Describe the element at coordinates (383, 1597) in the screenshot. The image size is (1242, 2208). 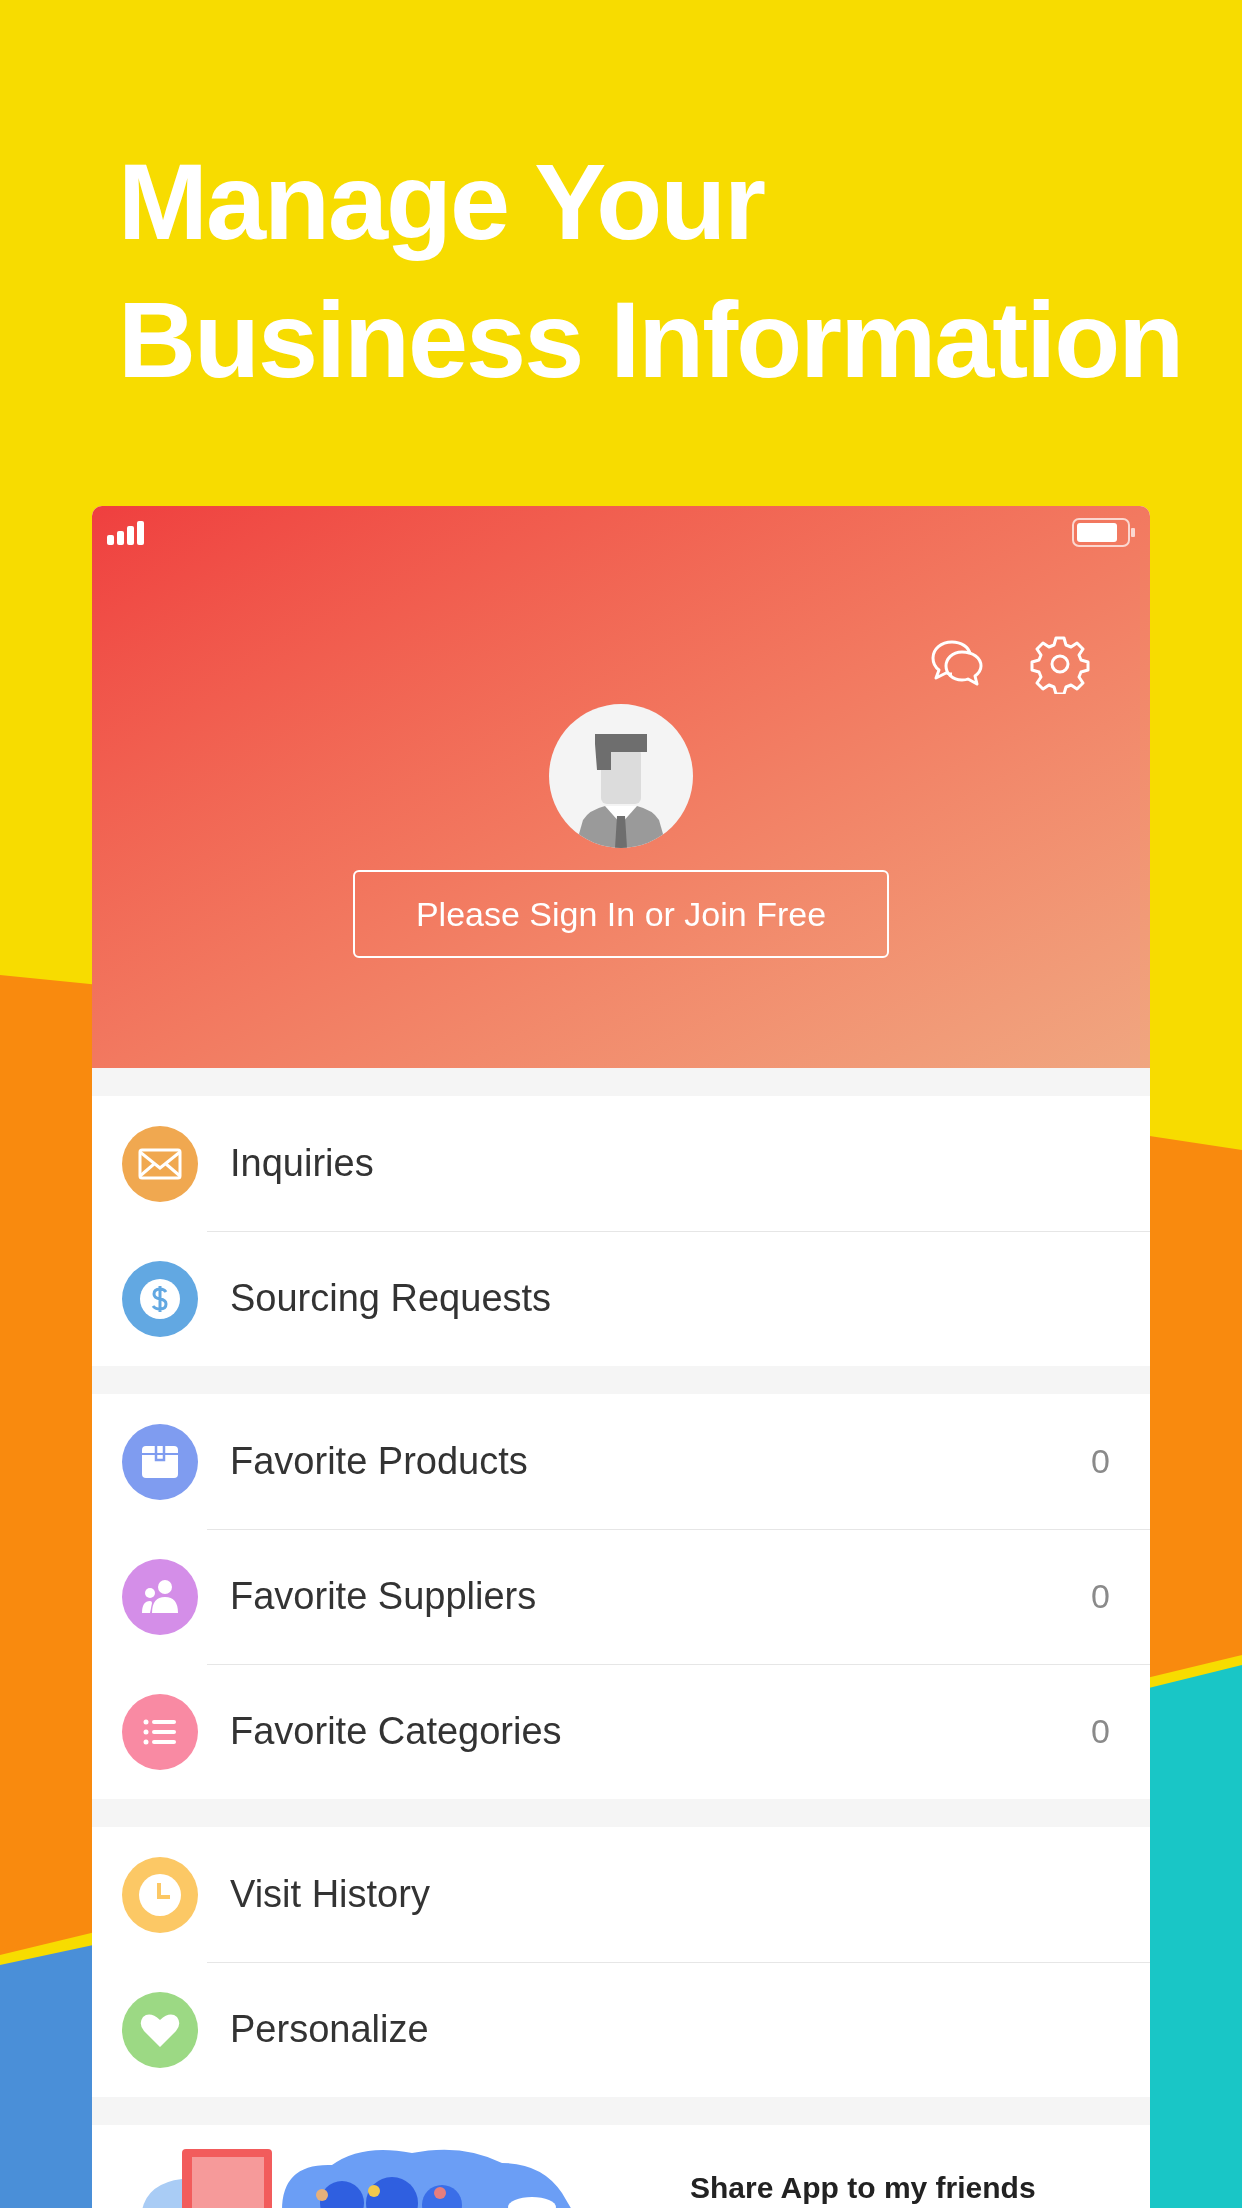
I see `item-label: Favorite Suppliers` at that location.